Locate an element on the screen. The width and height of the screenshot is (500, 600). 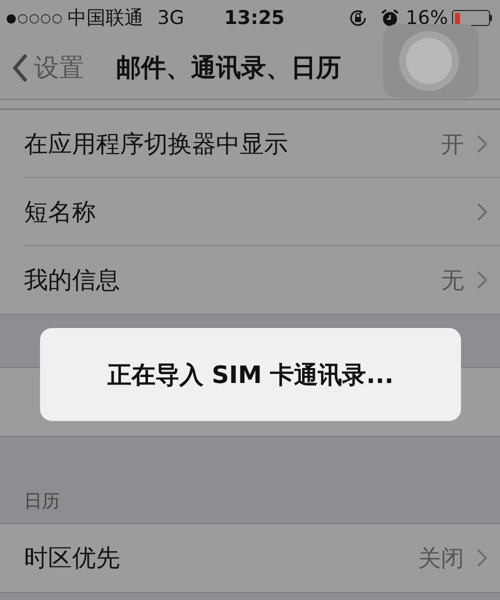
battery-percentage: 16% is located at coordinates (427, 18).